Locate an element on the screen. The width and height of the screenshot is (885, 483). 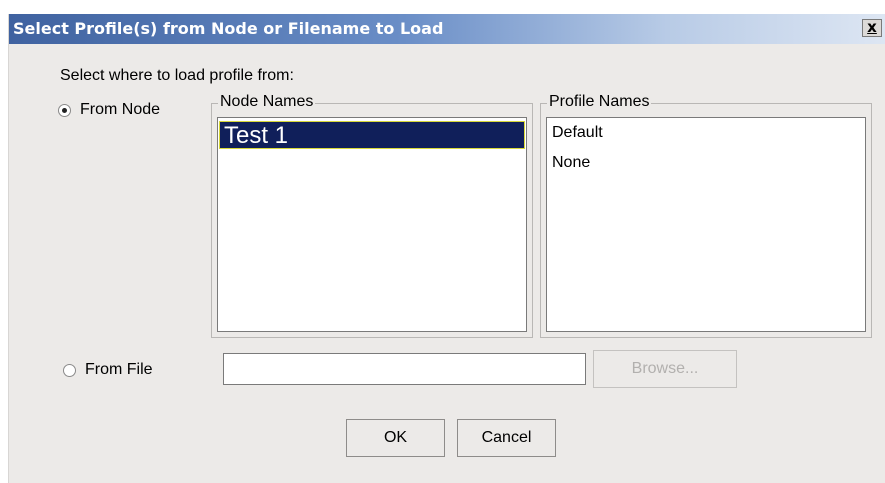
from-node-label: From Node is located at coordinates (120, 109).